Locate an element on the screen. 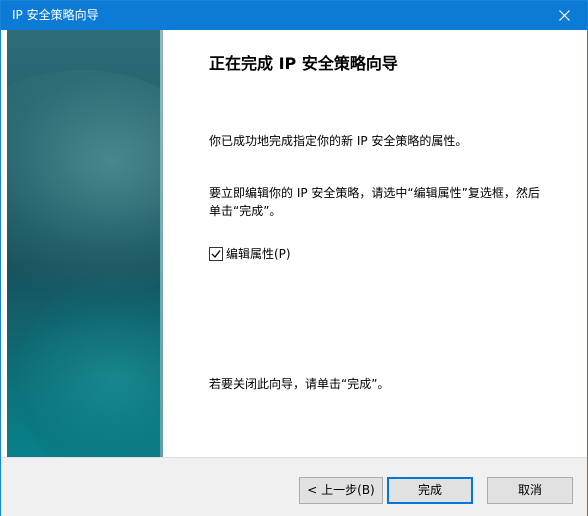 Image resolution: width=588 pixels, height=516 pixels. title-bar: IP 安全策略向导 is located at coordinates (294, 15).